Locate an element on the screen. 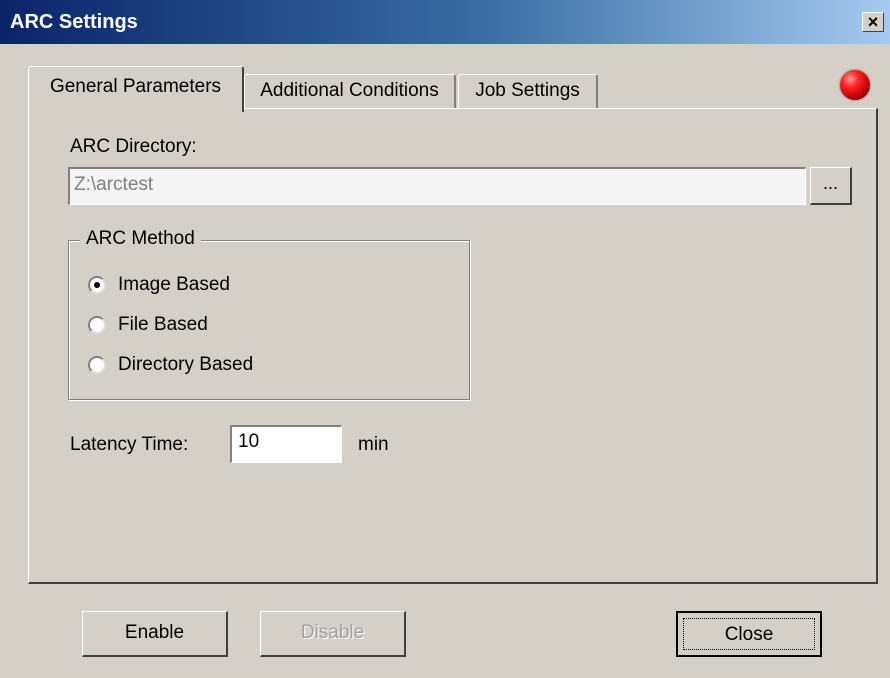 The image size is (890, 678). status-led-icon is located at coordinates (855, 85).